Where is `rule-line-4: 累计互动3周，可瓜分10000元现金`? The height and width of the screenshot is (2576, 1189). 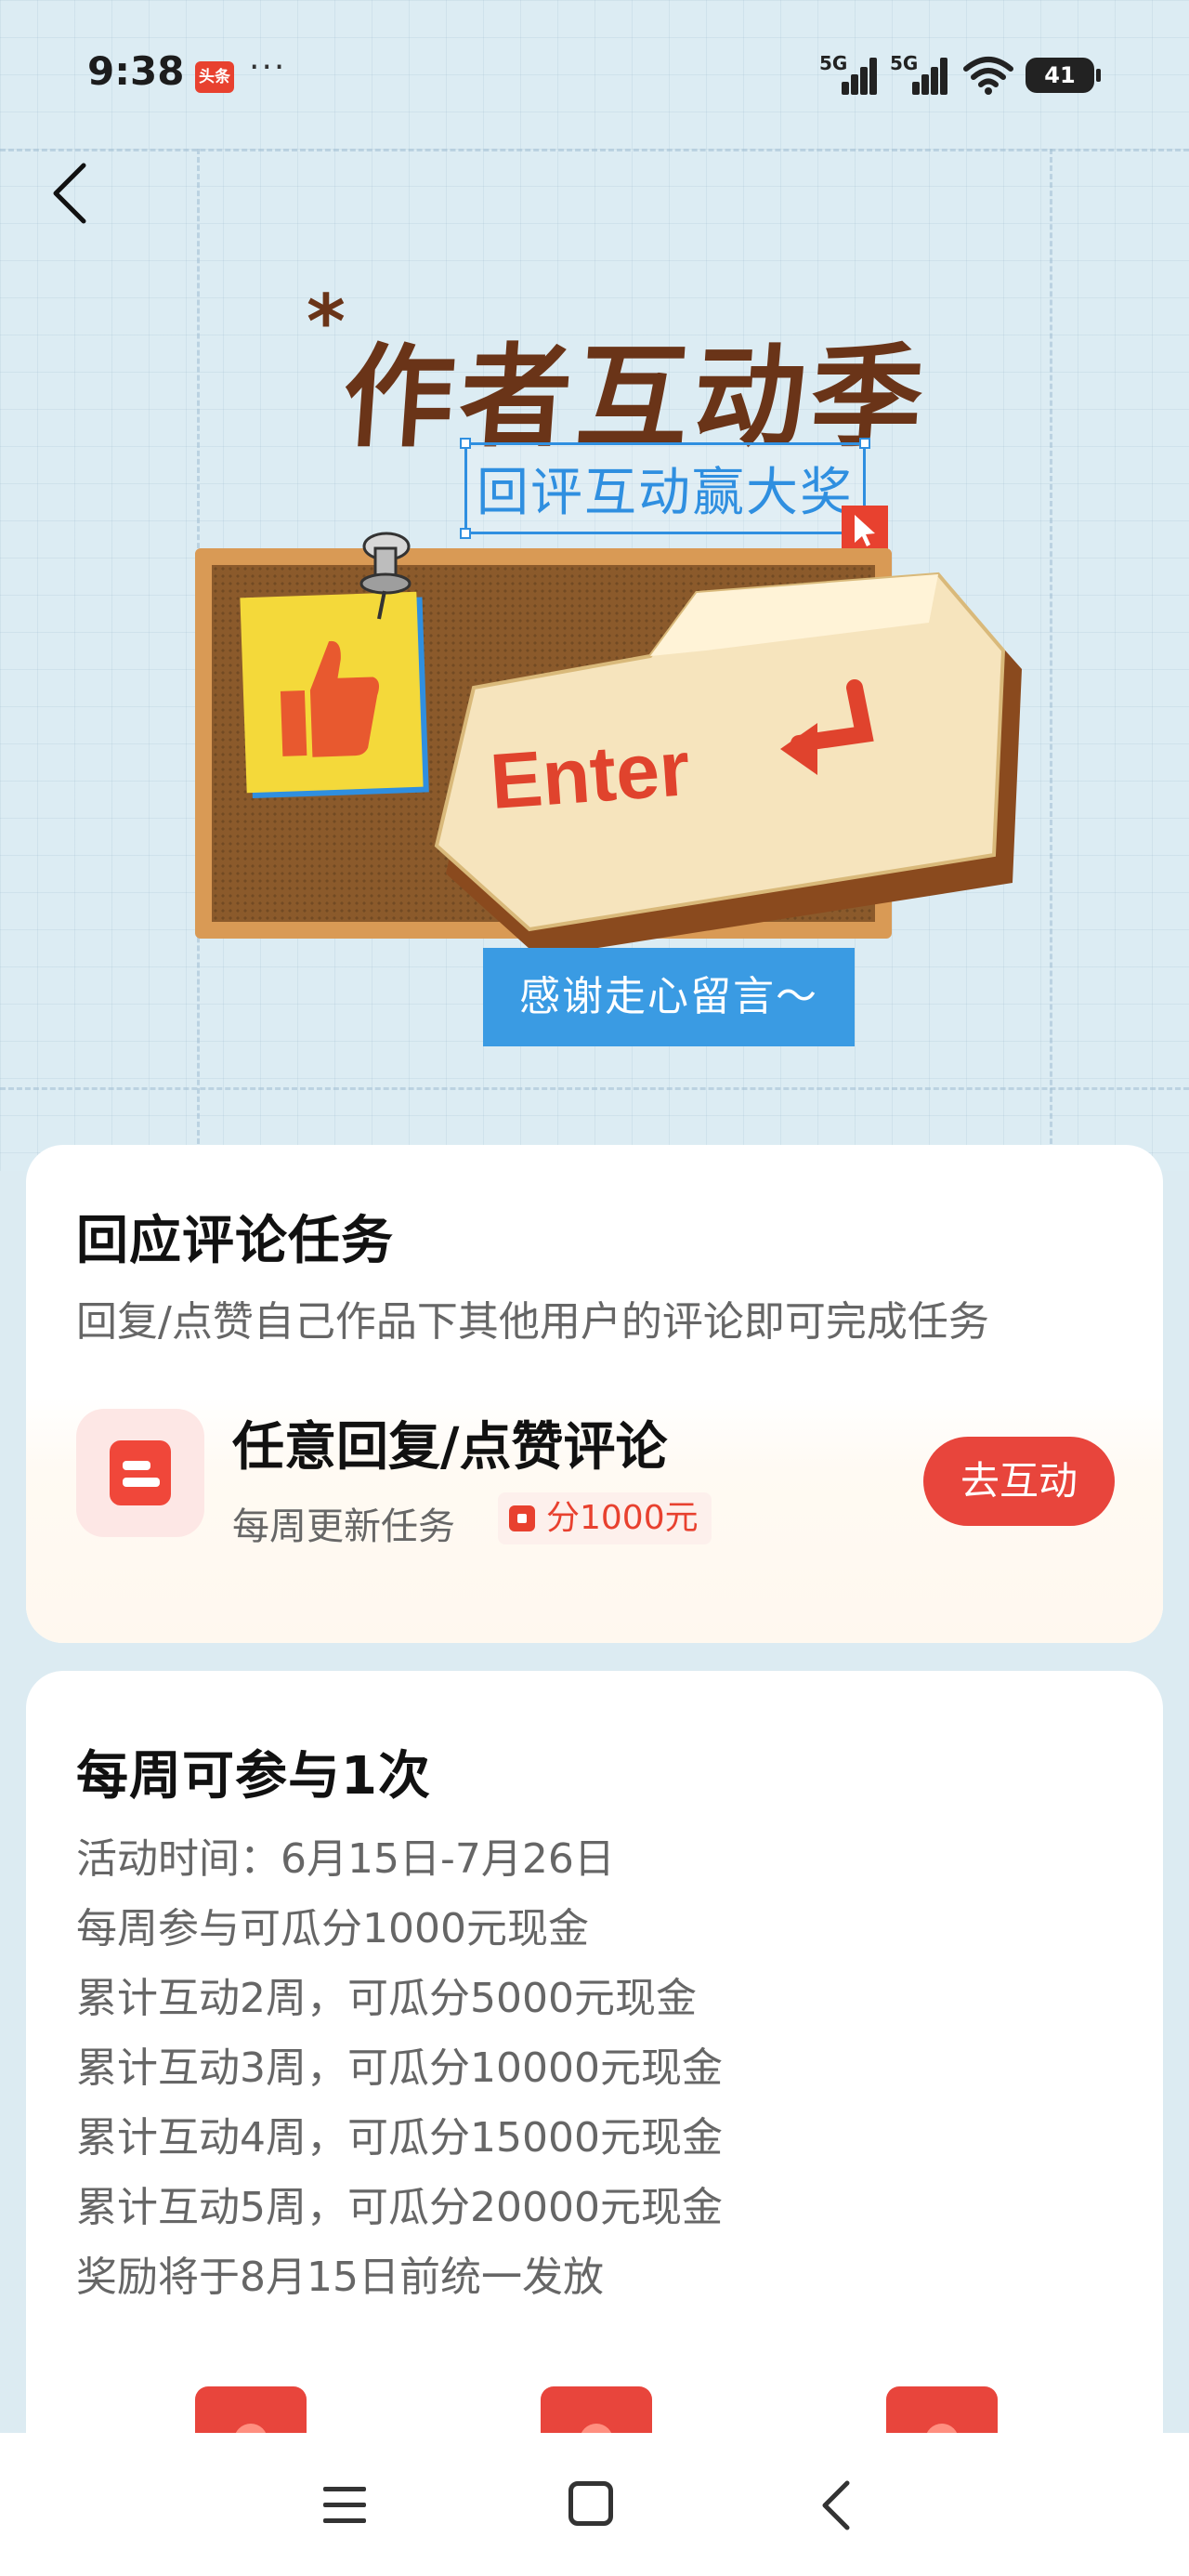
rule-line-4: 累计互动3周，可瓜分10000元现金 is located at coordinates (399, 2068).